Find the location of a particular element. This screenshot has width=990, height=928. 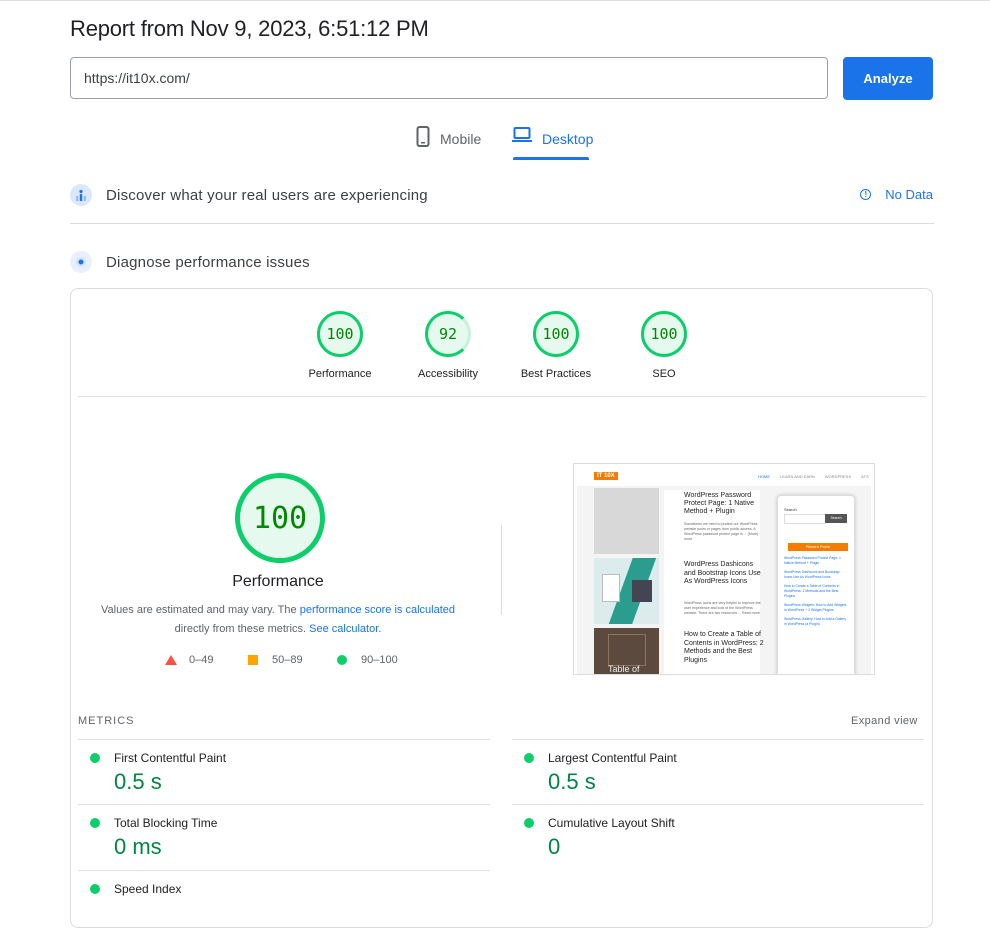

metric-tbt: Total Blocking Time 0 ms is located at coordinates (284, 832).